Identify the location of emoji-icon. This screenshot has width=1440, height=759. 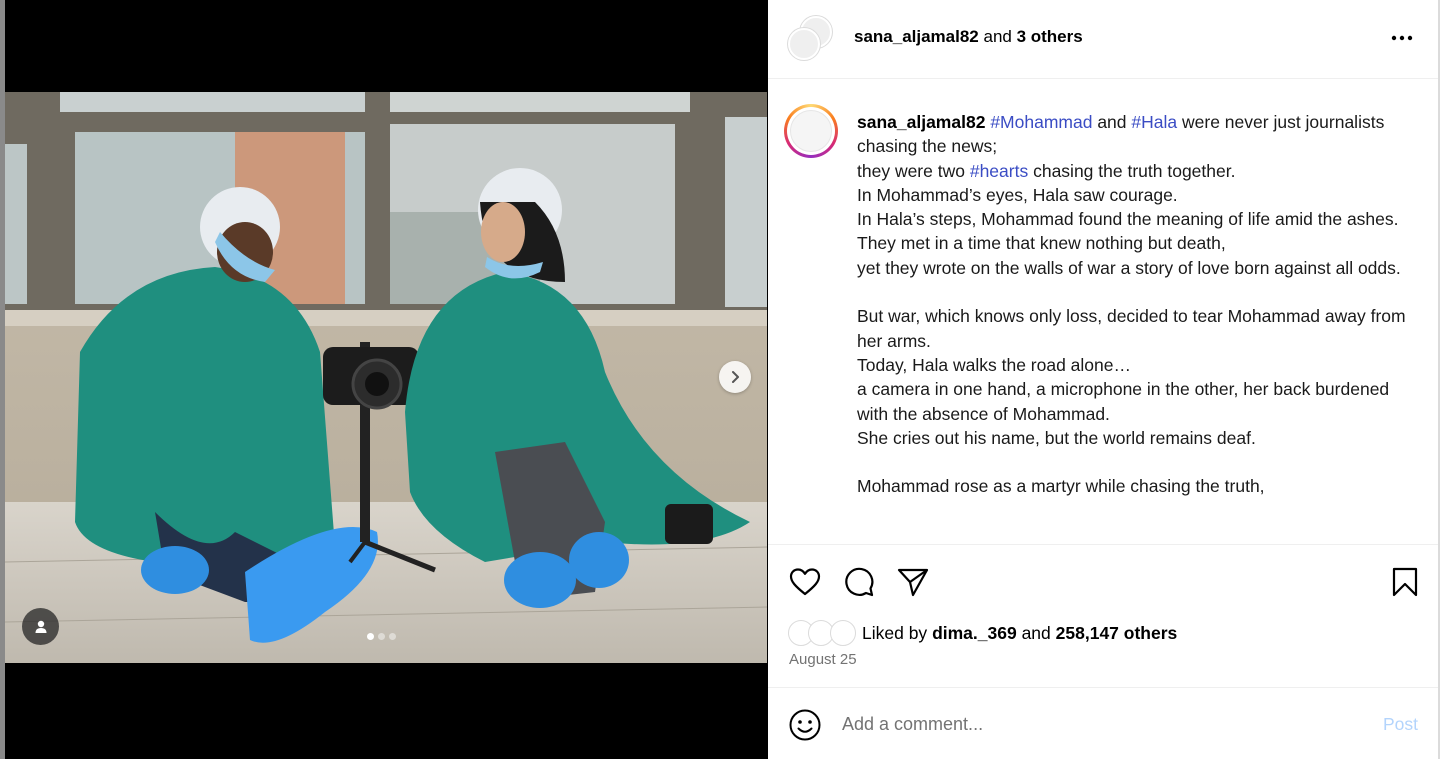
(805, 725).